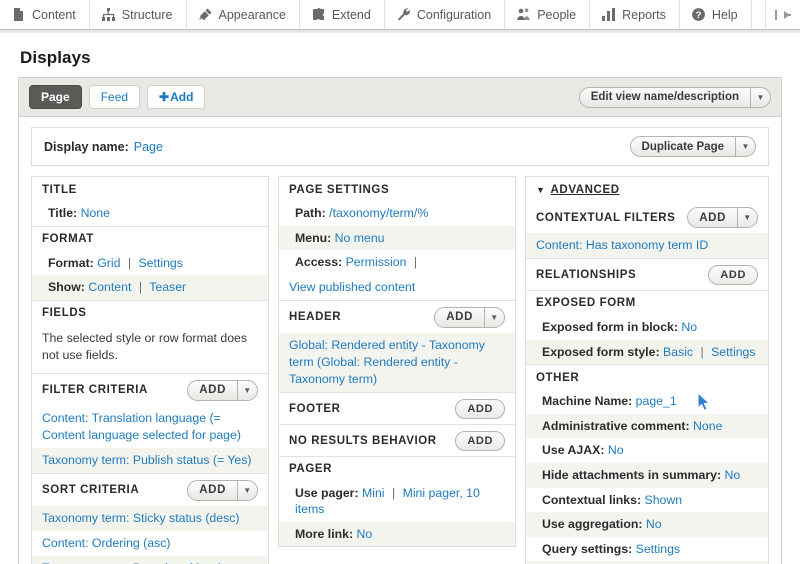 This screenshot has width=800, height=564. I want to click on toolbar-item-appearance: Appearance, so click(243, 14).